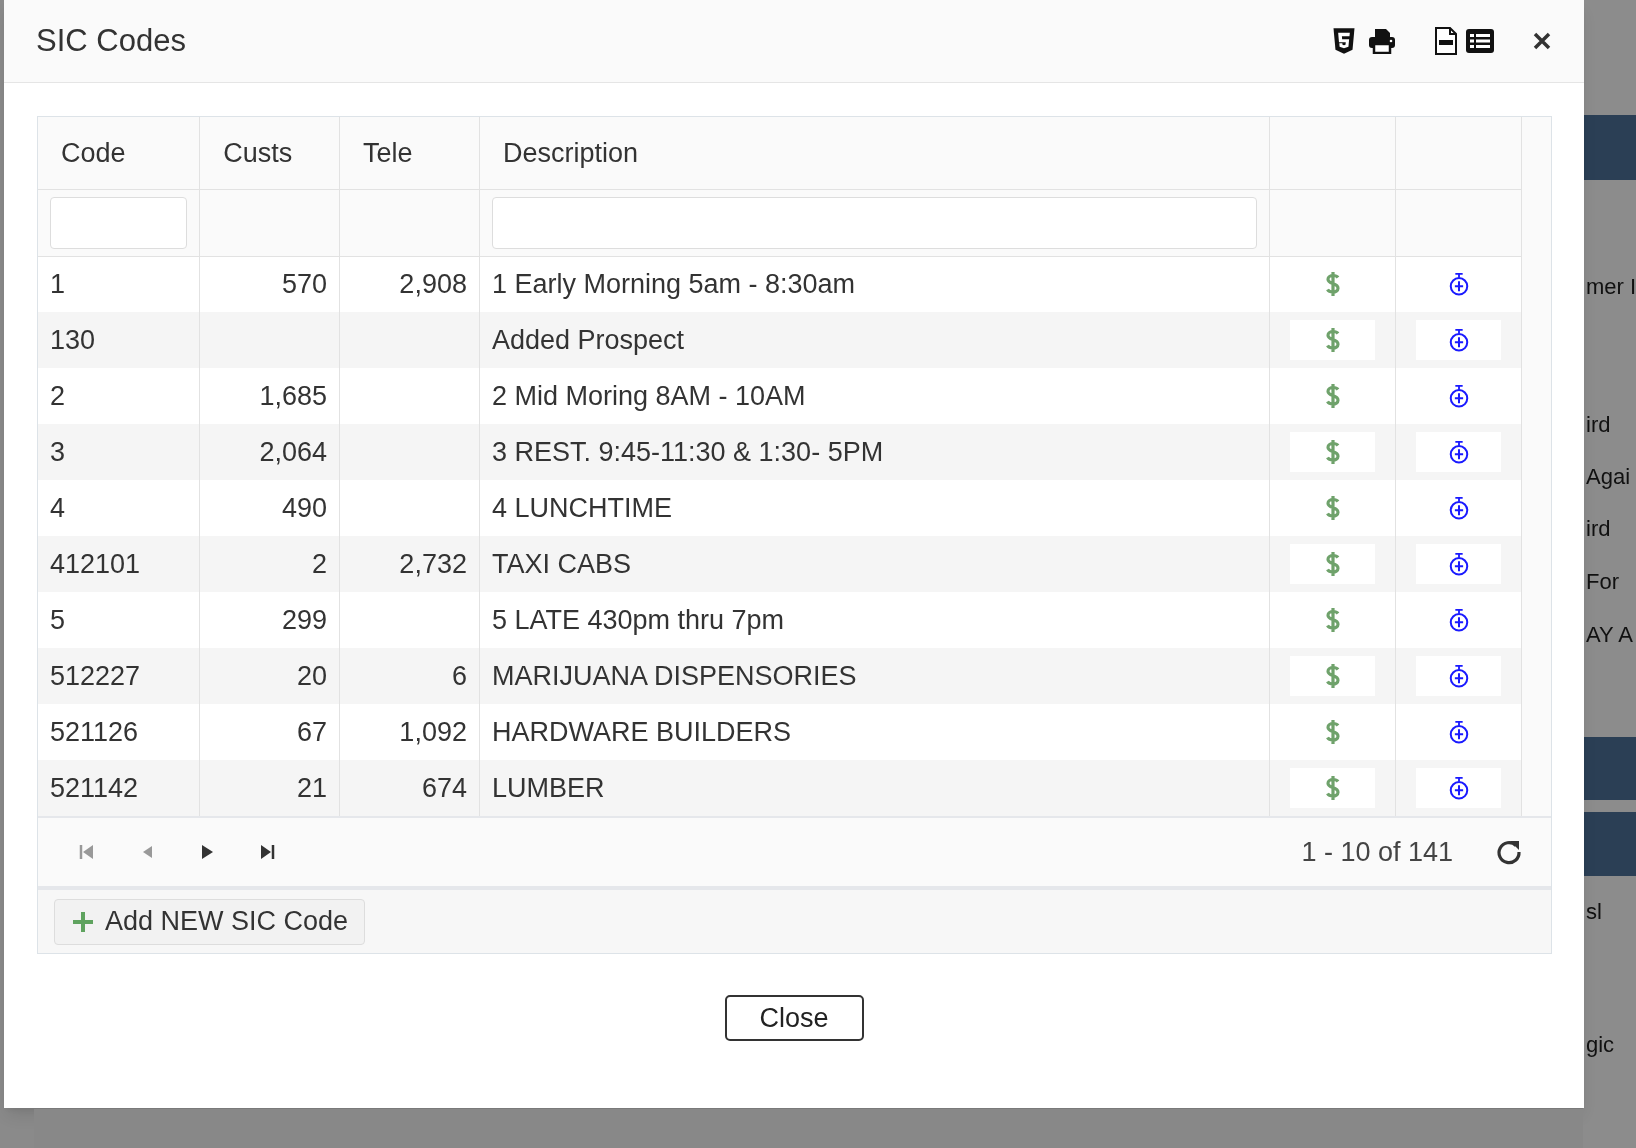 The width and height of the screenshot is (1636, 1148). What do you see at coordinates (409, 153) in the screenshot?
I see `column-header: Tele` at bounding box center [409, 153].